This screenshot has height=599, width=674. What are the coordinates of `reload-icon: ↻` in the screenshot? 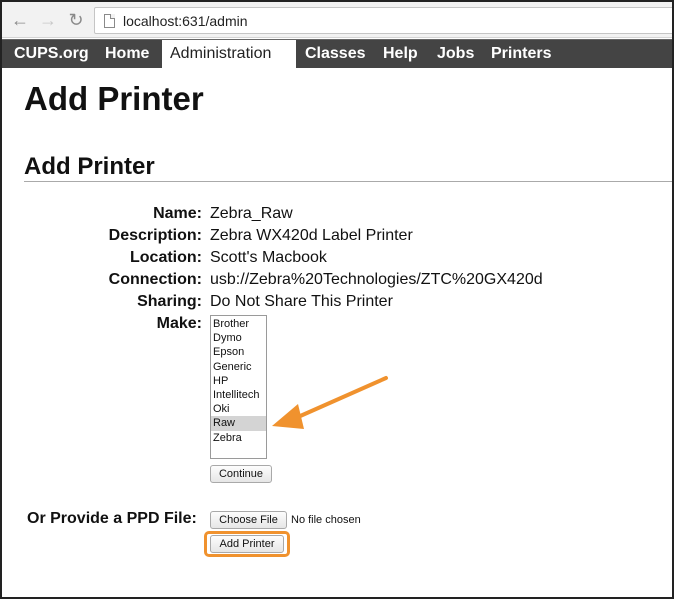 It's located at (76, 20).